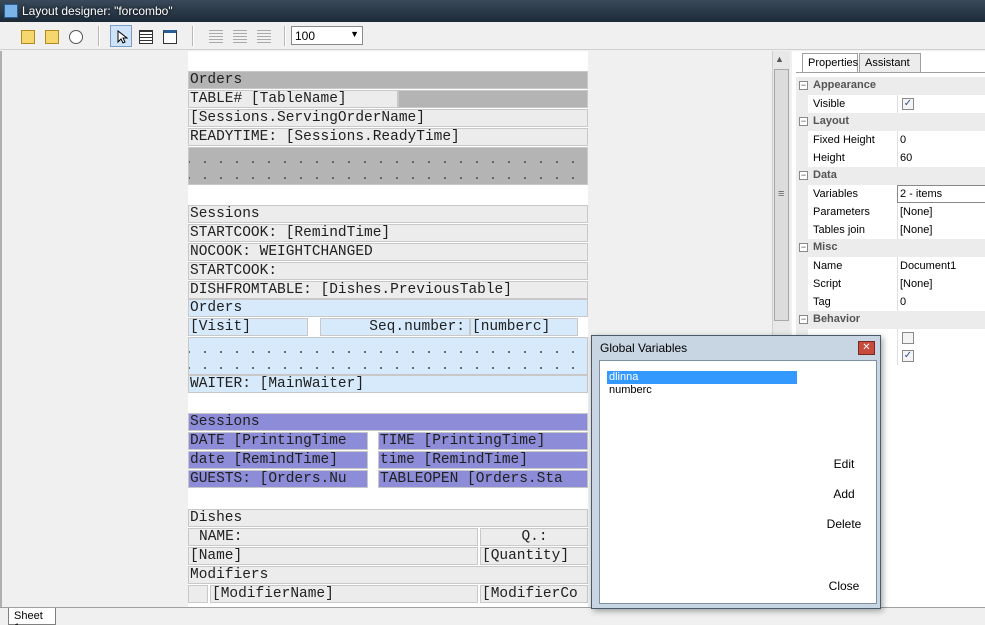  Describe the element at coordinates (781, 195) in the screenshot. I see `scrollbar-thumb: ≡` at that location.